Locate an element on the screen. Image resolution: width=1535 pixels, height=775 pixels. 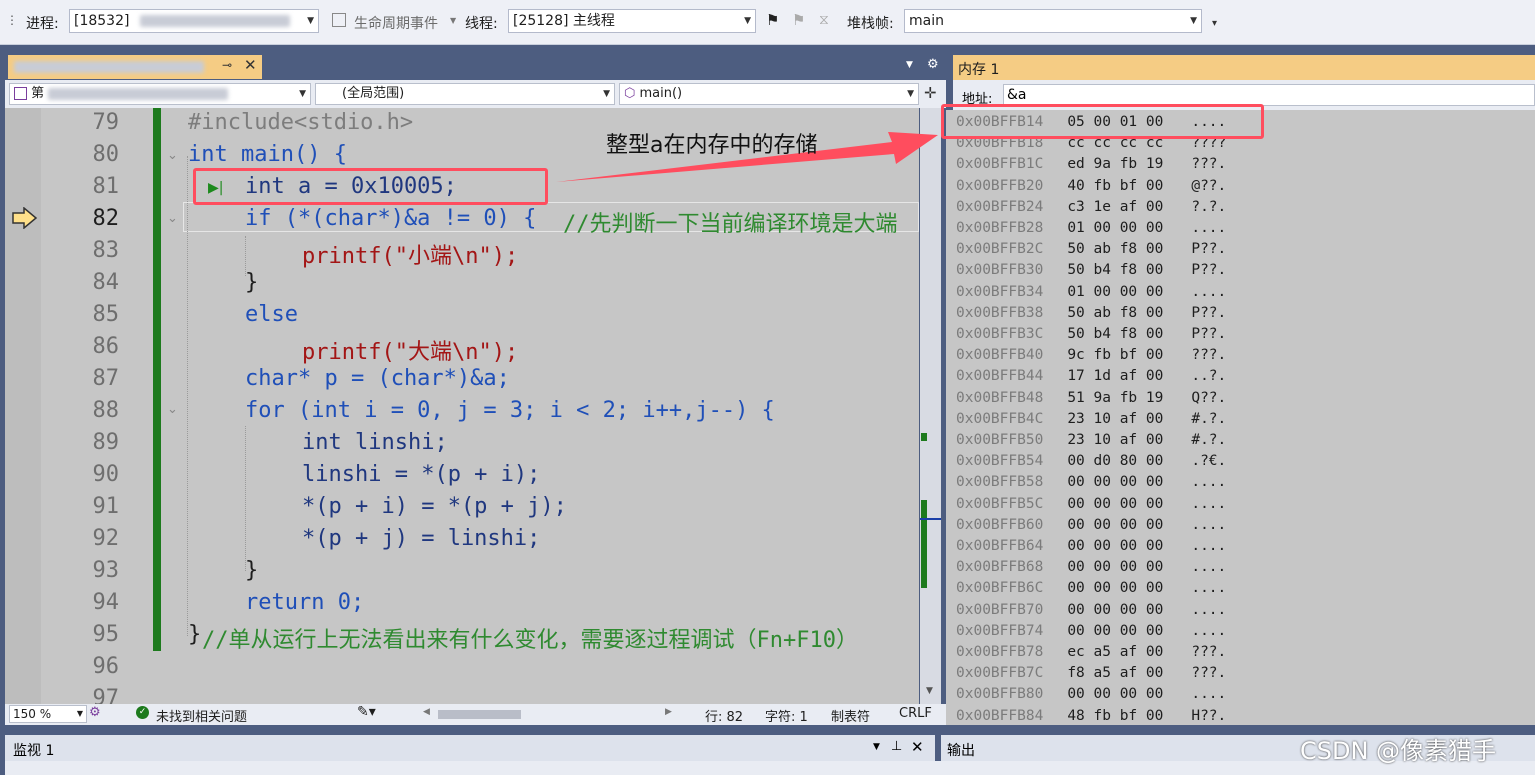
tabs-indicator: 制表符 is located at coordinates (850, 715).